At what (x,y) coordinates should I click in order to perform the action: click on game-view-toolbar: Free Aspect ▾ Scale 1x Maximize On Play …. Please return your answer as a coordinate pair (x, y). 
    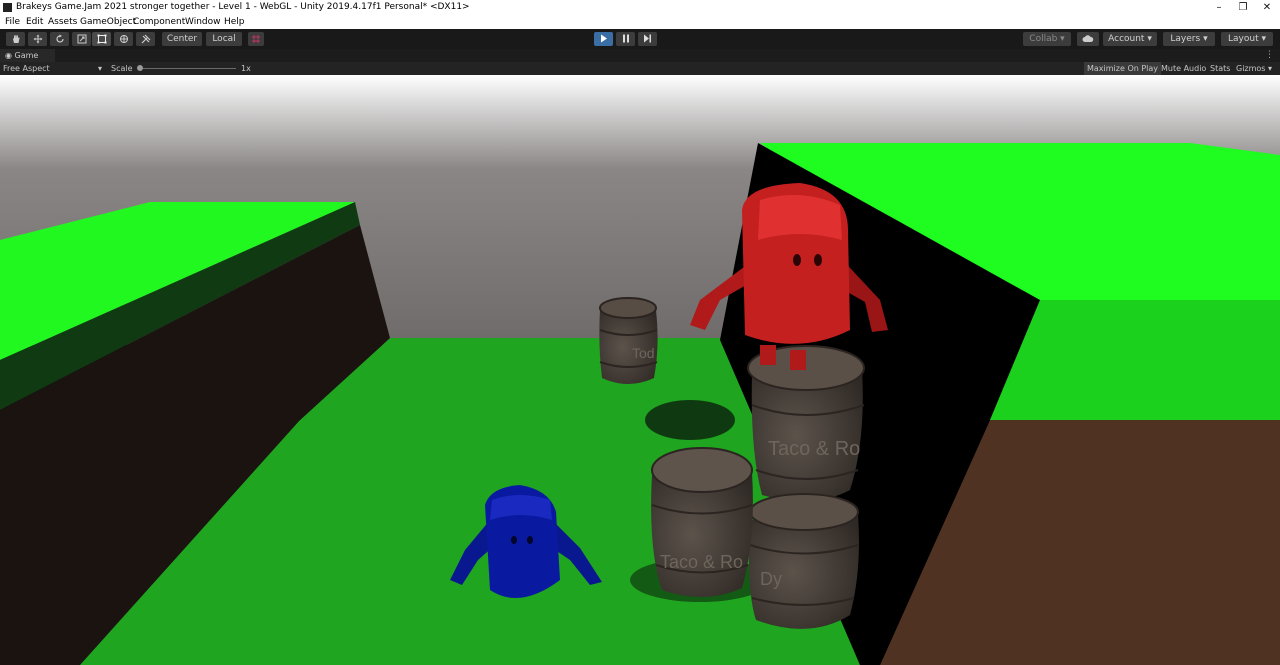
    Looking at the image, I should click on (640, 68).